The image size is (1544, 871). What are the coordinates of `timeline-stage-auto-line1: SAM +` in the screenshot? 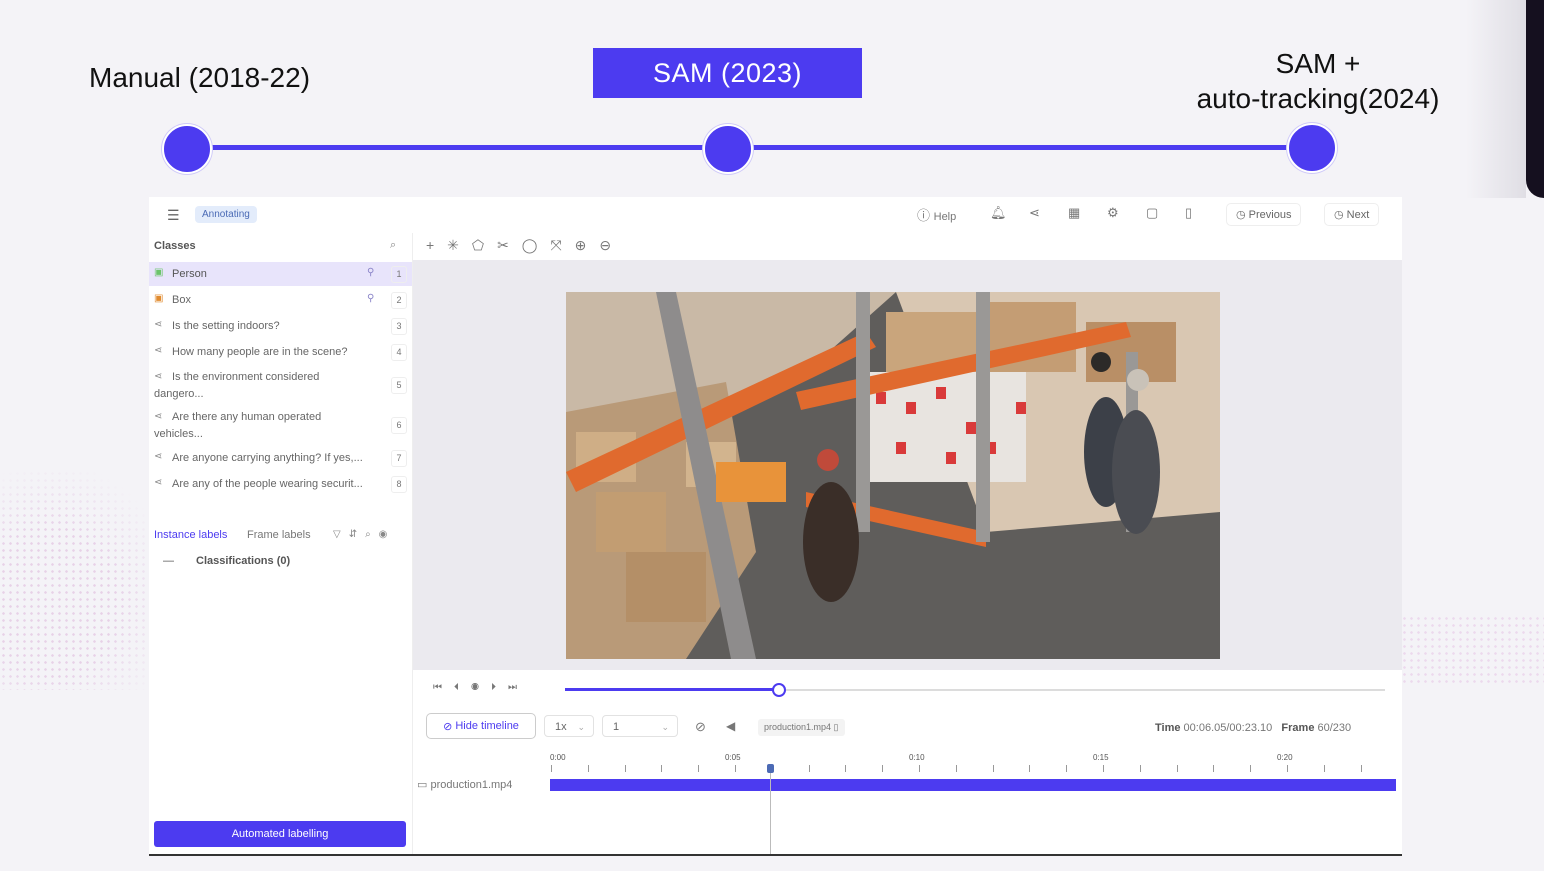 It's located at (1318, 63).